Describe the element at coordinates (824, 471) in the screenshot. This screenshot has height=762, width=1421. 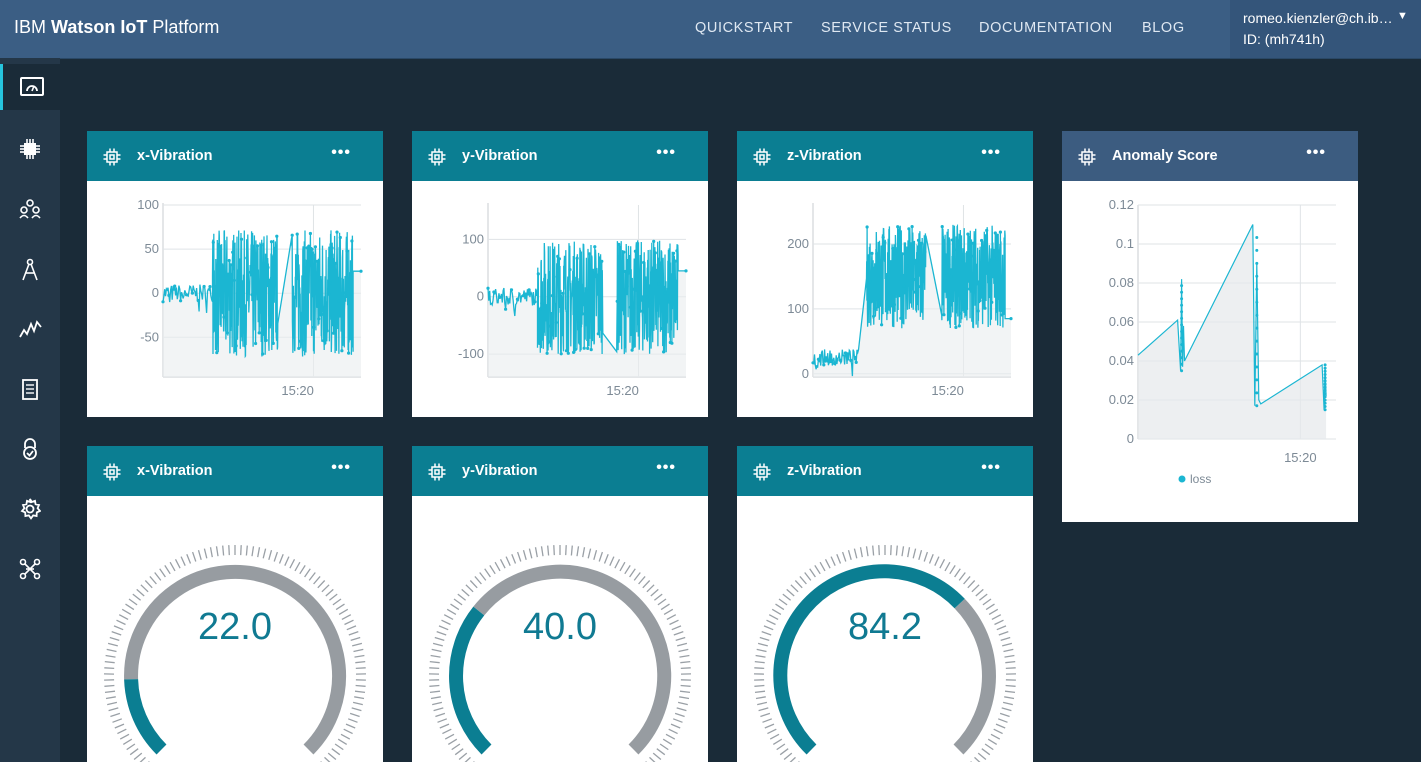
I see `card-title: z-Vibration` at that location.